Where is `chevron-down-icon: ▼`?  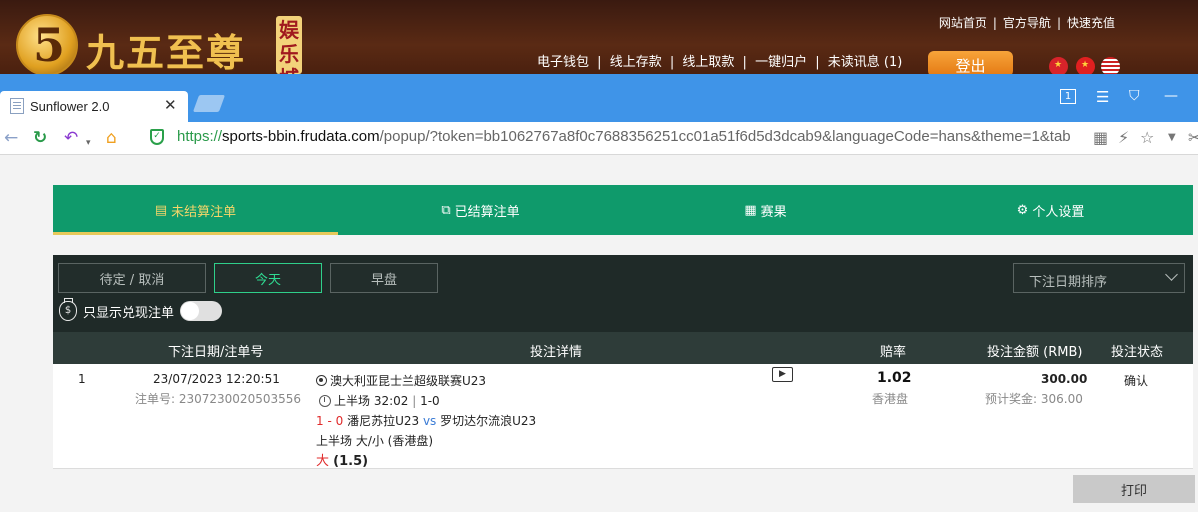
chevron-down-icon: ▼ is located at coordinates (1172, 137).